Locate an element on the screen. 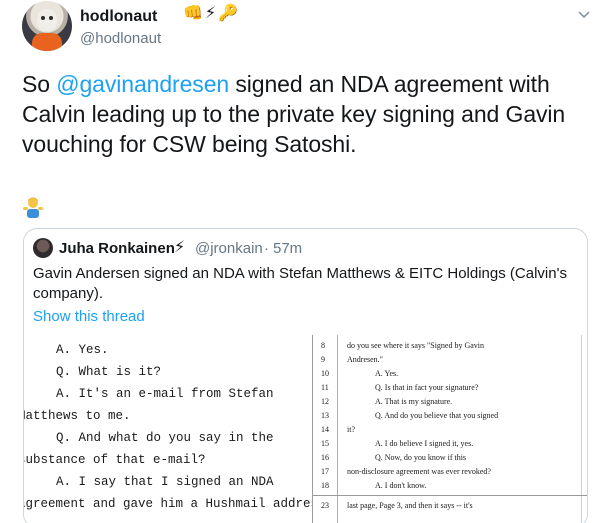 This screenshot has width=604, height=523. line-number: 16 is located at coordinates (325, 457).